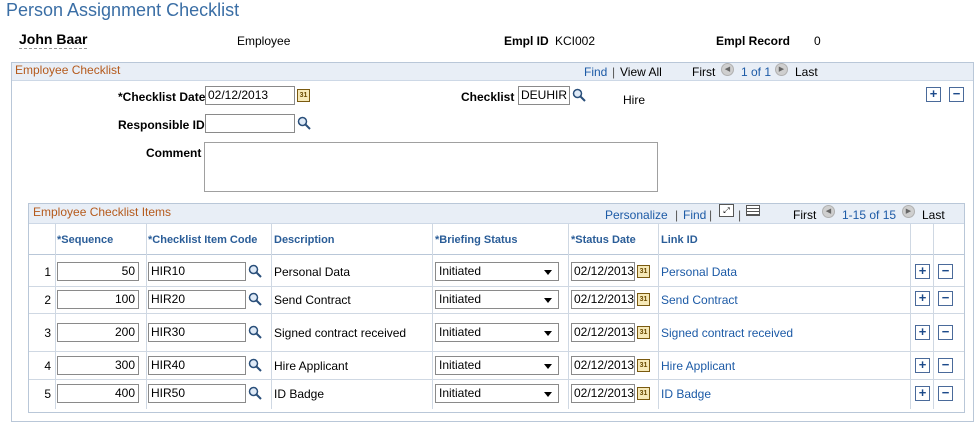 The height and width of the screenshot is (422, 980). What do you see at coordinates (47, 272) in the screenshot?
I see `row-number: 1` at bounding box center [47, 272].